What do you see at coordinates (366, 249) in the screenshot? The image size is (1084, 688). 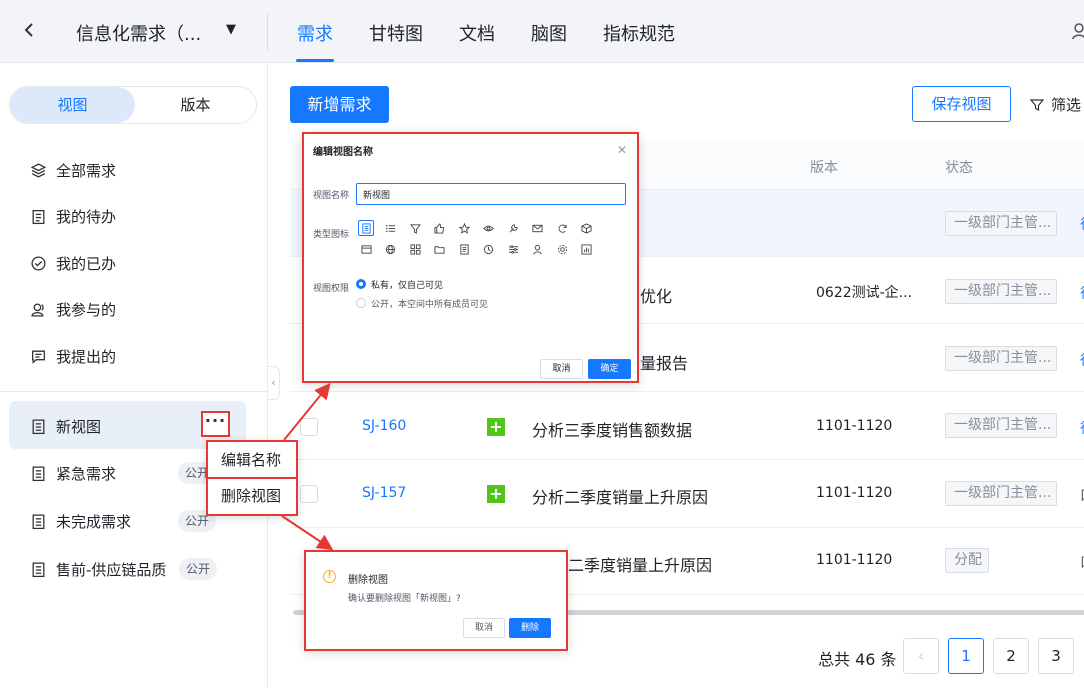 I see `window-icon` at bounding box center [366, 249].